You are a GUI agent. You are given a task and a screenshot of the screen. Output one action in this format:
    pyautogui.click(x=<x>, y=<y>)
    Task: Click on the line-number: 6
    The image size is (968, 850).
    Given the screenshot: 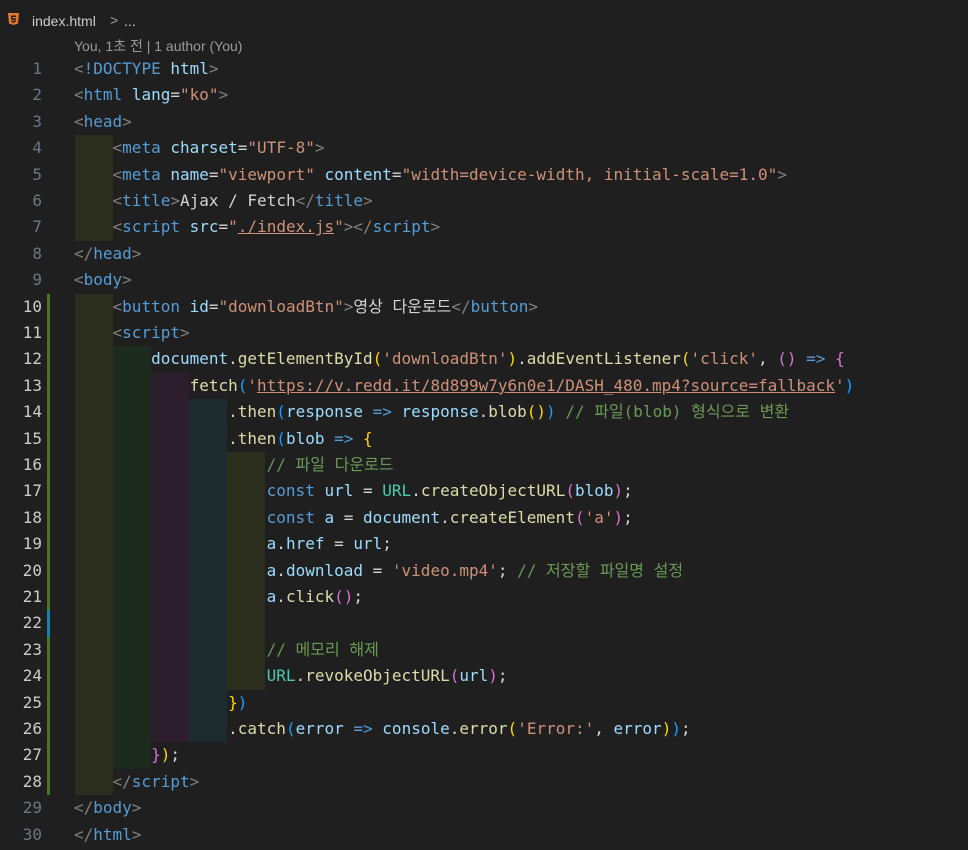 What is the action you would take?
    pyautogui.click(x=37, y=200)
    